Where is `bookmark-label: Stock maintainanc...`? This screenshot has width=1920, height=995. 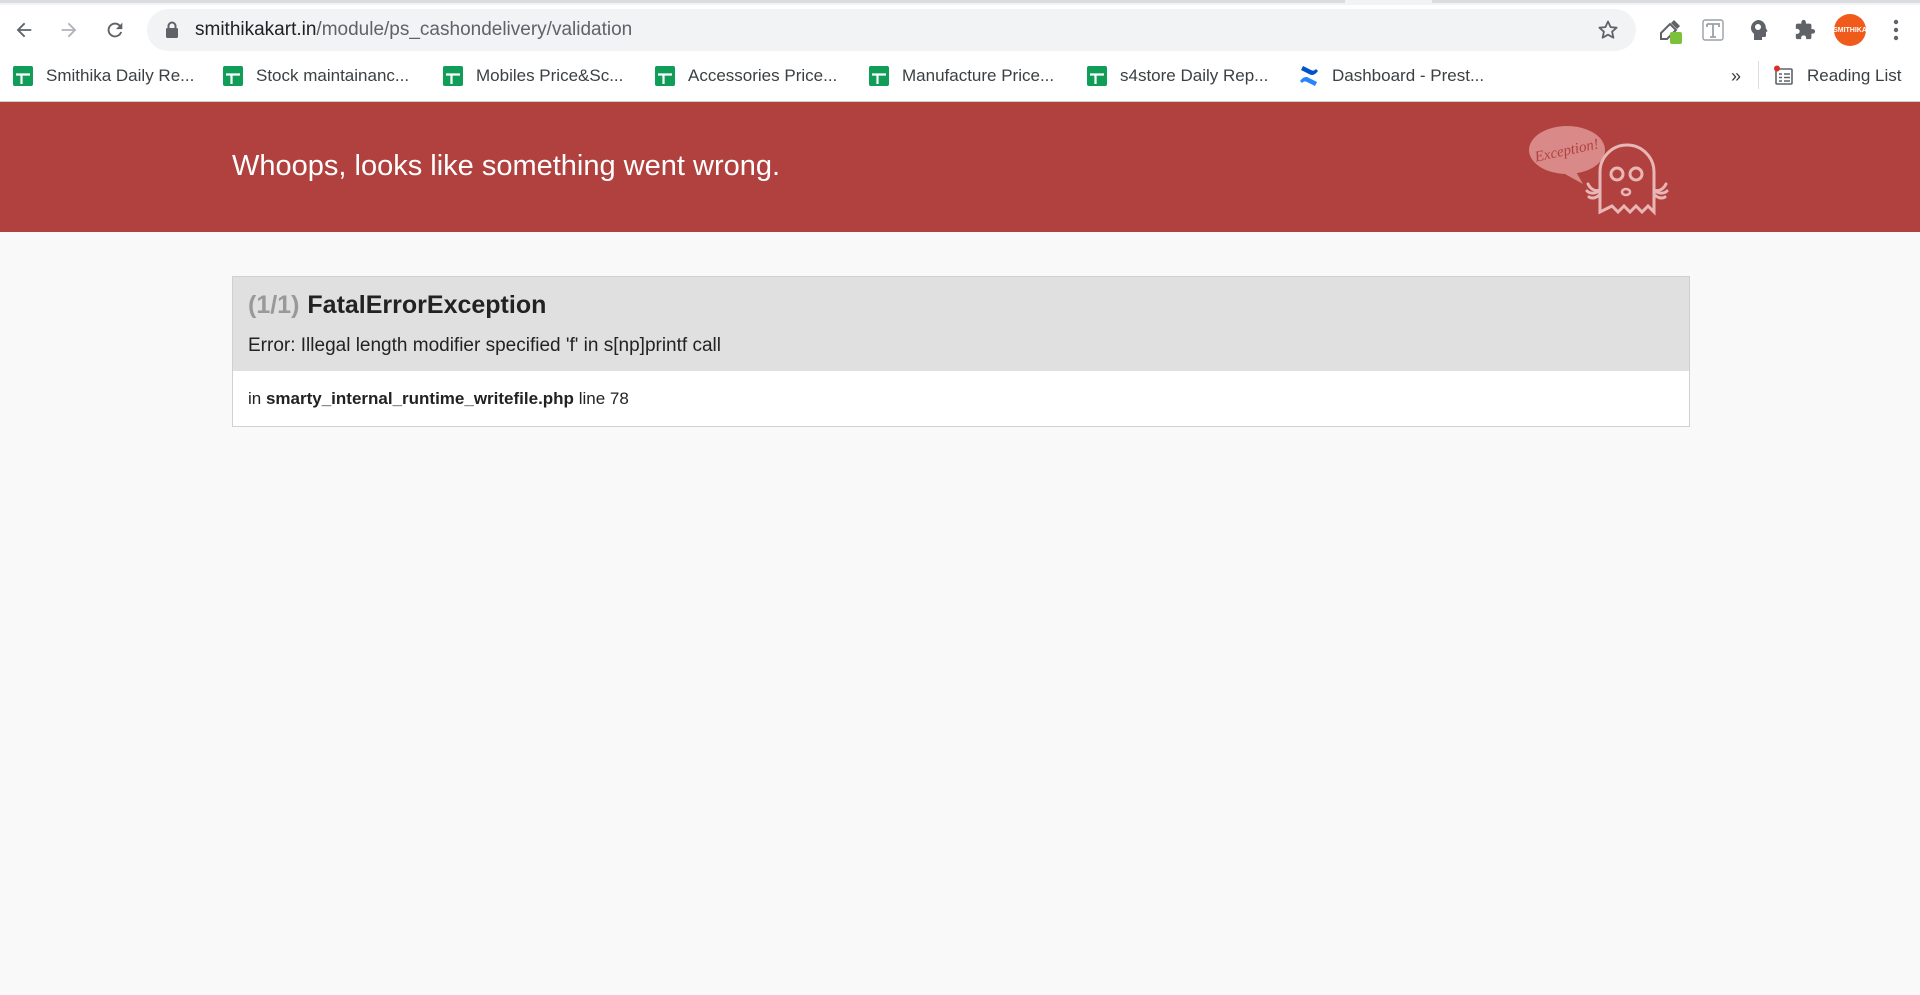
bookmark-label: Stock maintainanc... is located at coordinates (333, 75).